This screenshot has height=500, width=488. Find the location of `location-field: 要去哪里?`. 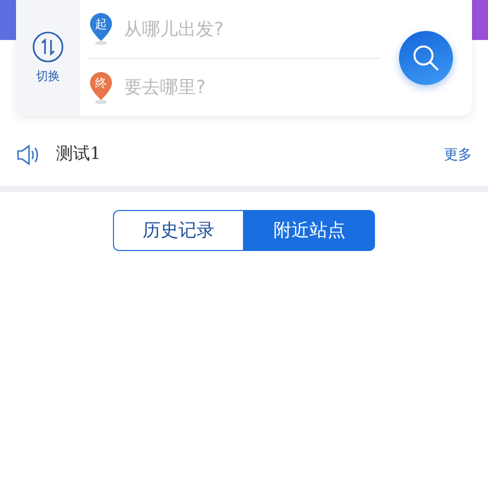

location-field: 要去哪里? is located at coordinates (237, 87).